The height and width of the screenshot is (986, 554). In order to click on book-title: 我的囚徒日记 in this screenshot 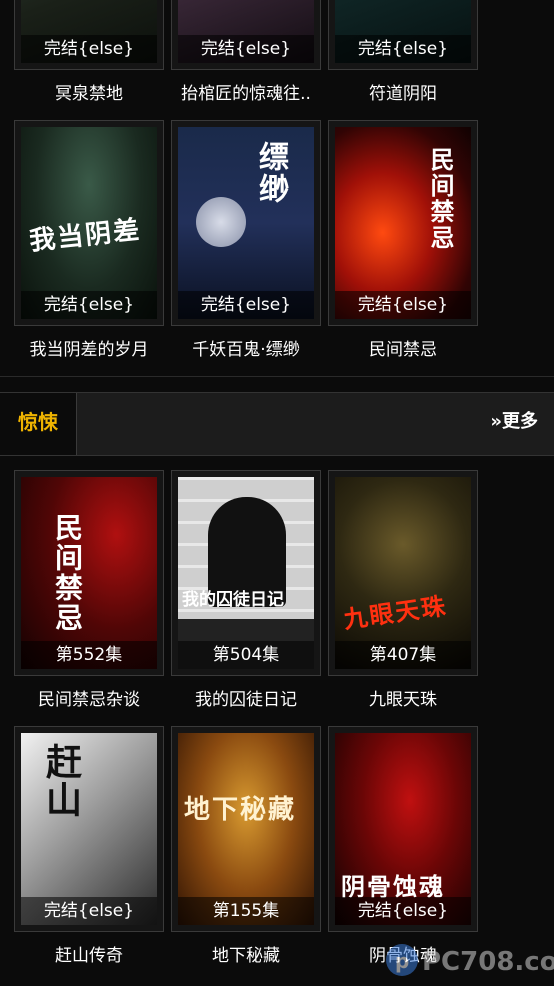, I will do `click(246, 700)`.